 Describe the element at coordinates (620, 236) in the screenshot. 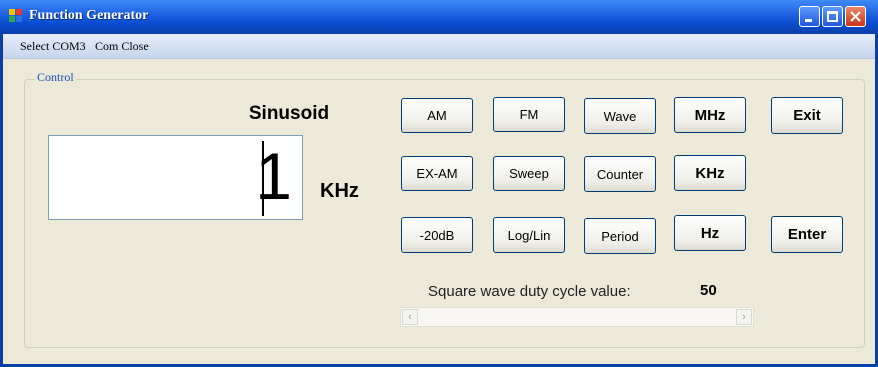

I see `period-button: Period` at that location.